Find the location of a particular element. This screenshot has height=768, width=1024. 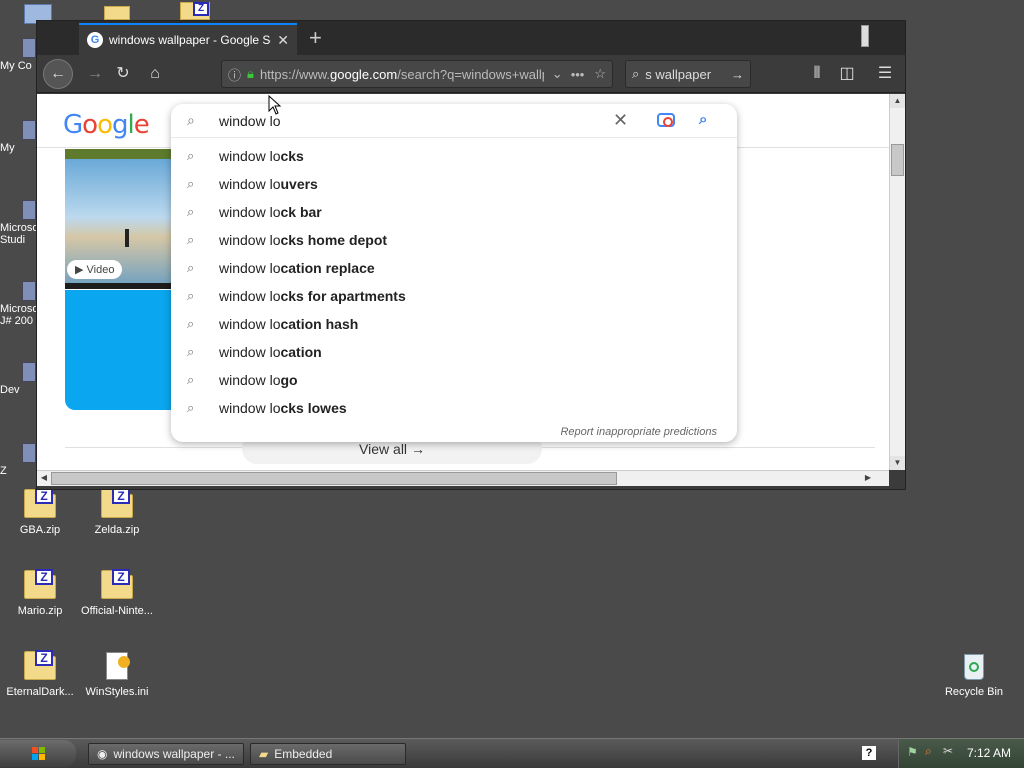

home-button: ⌂ is located at coordinates (155, 74).